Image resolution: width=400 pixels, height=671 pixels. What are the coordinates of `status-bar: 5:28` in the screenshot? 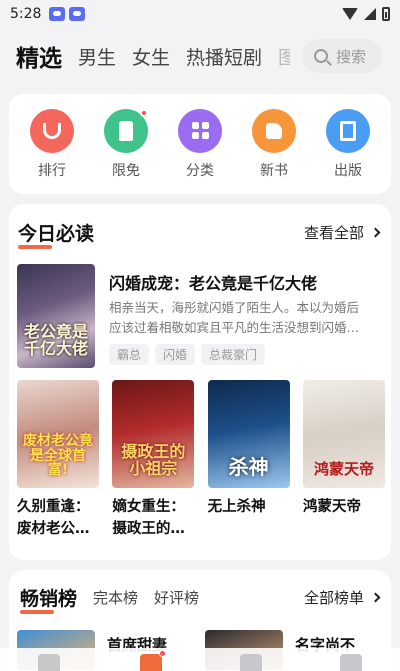 It's located at (200, 14).